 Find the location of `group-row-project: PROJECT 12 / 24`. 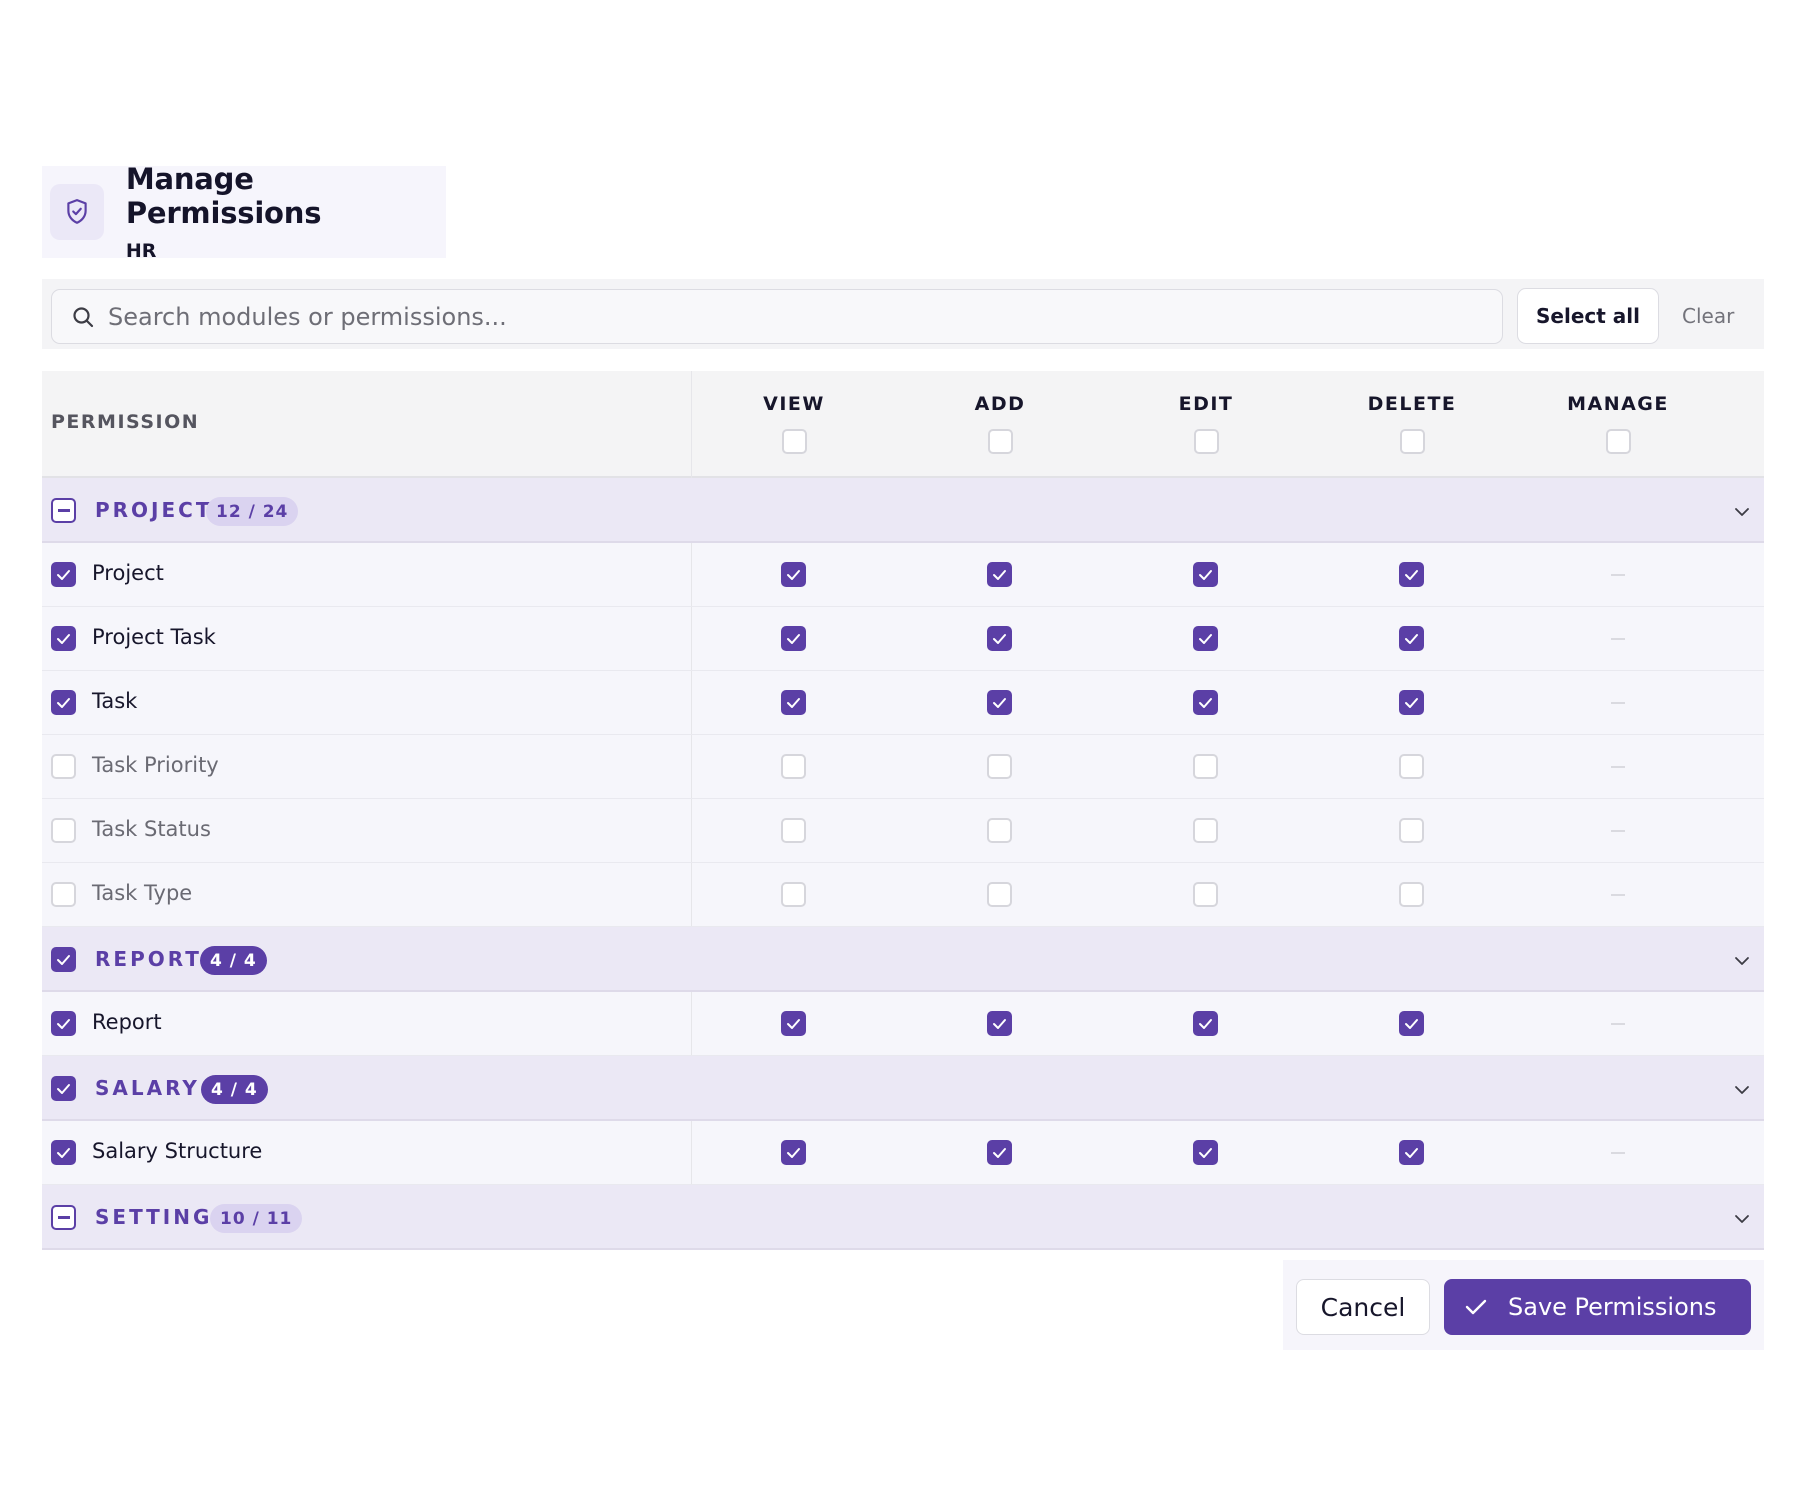

group-row-project: PROJECT 12 / 24 is located at coordinates (903, 510).